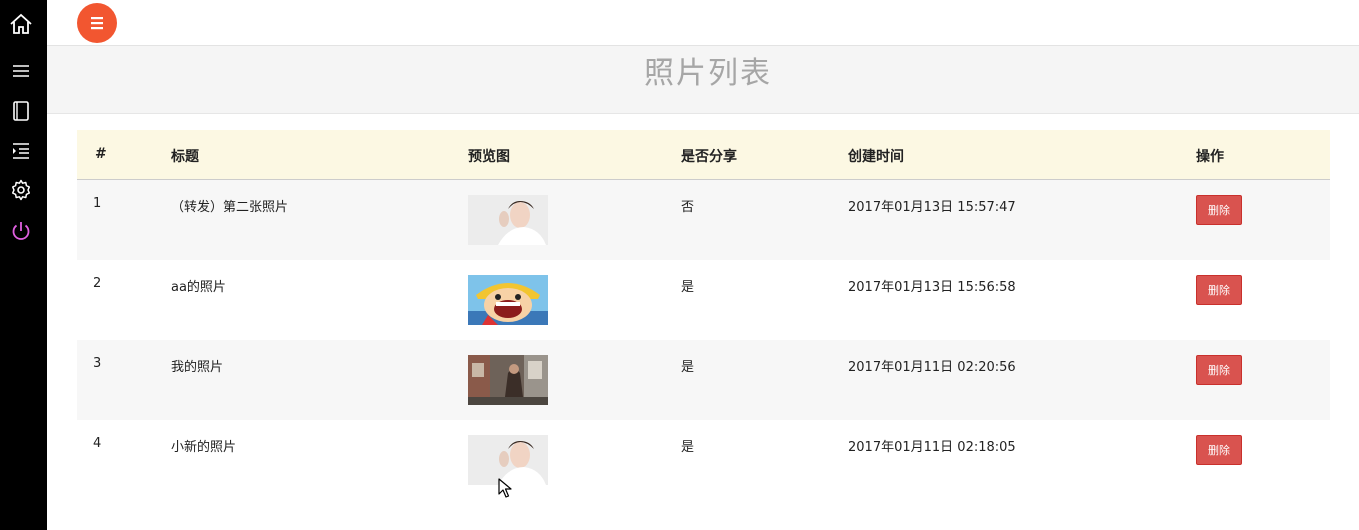  I want to click on cartoon-photo-image, so click(508, 300).